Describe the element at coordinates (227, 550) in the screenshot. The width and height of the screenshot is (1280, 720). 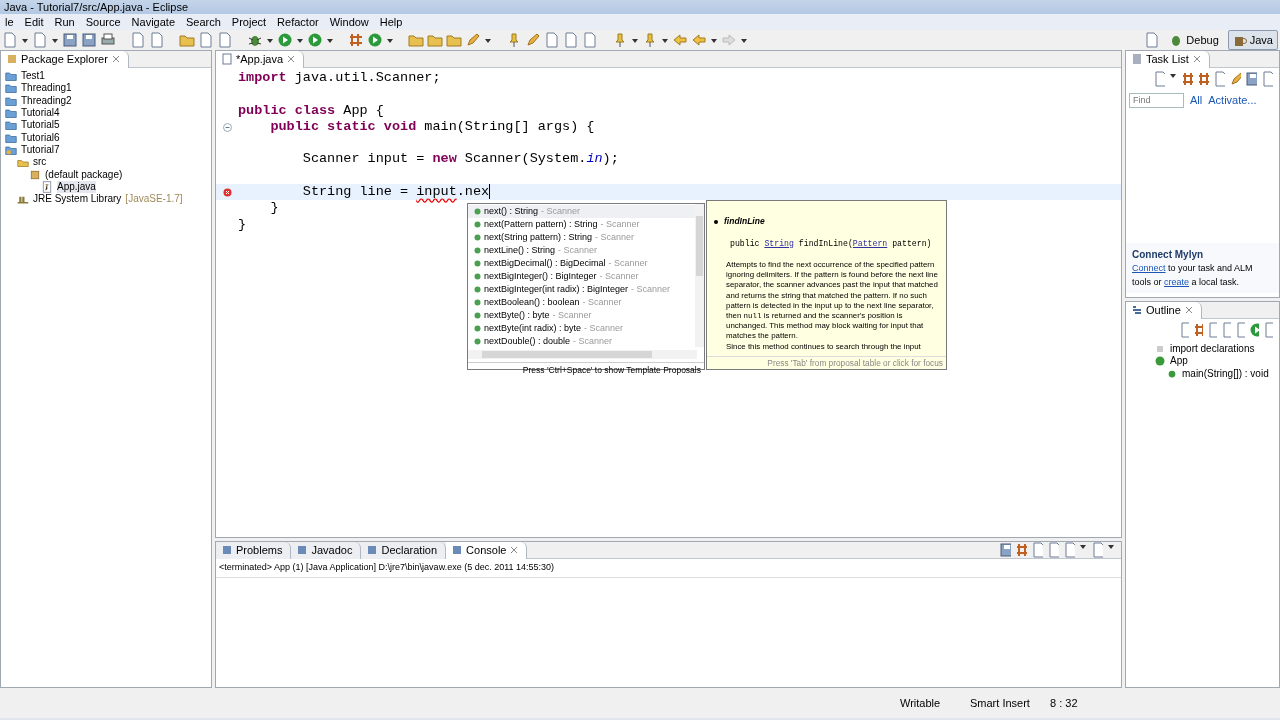
I see `tab-icon` at that location.